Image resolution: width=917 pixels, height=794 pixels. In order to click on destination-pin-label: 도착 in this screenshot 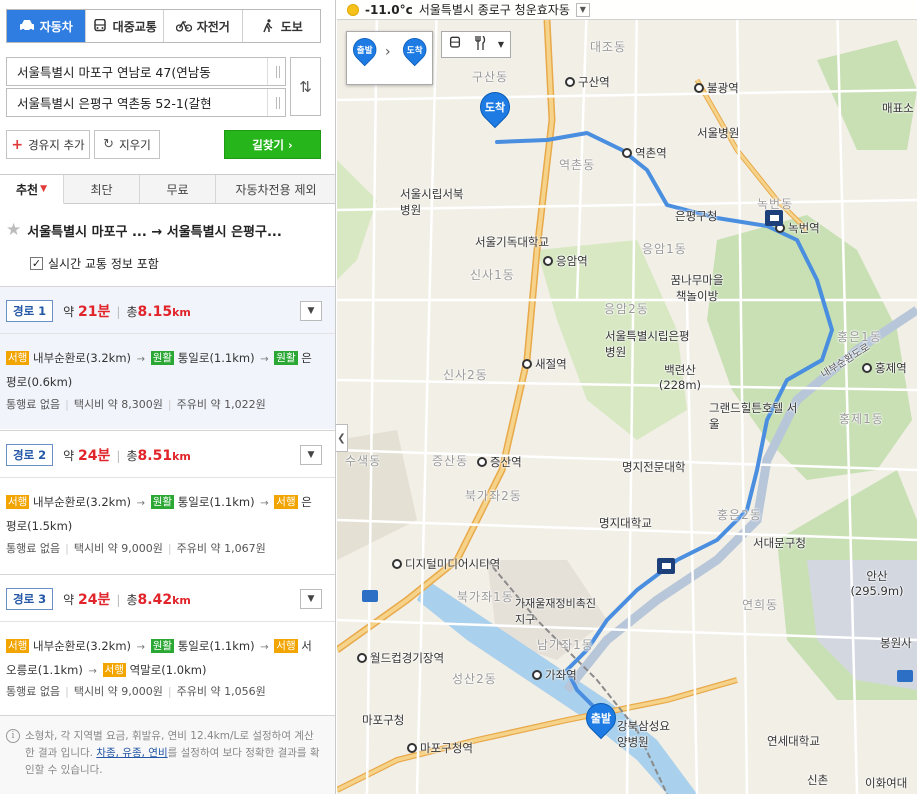, I will do `click(495, 107)`.